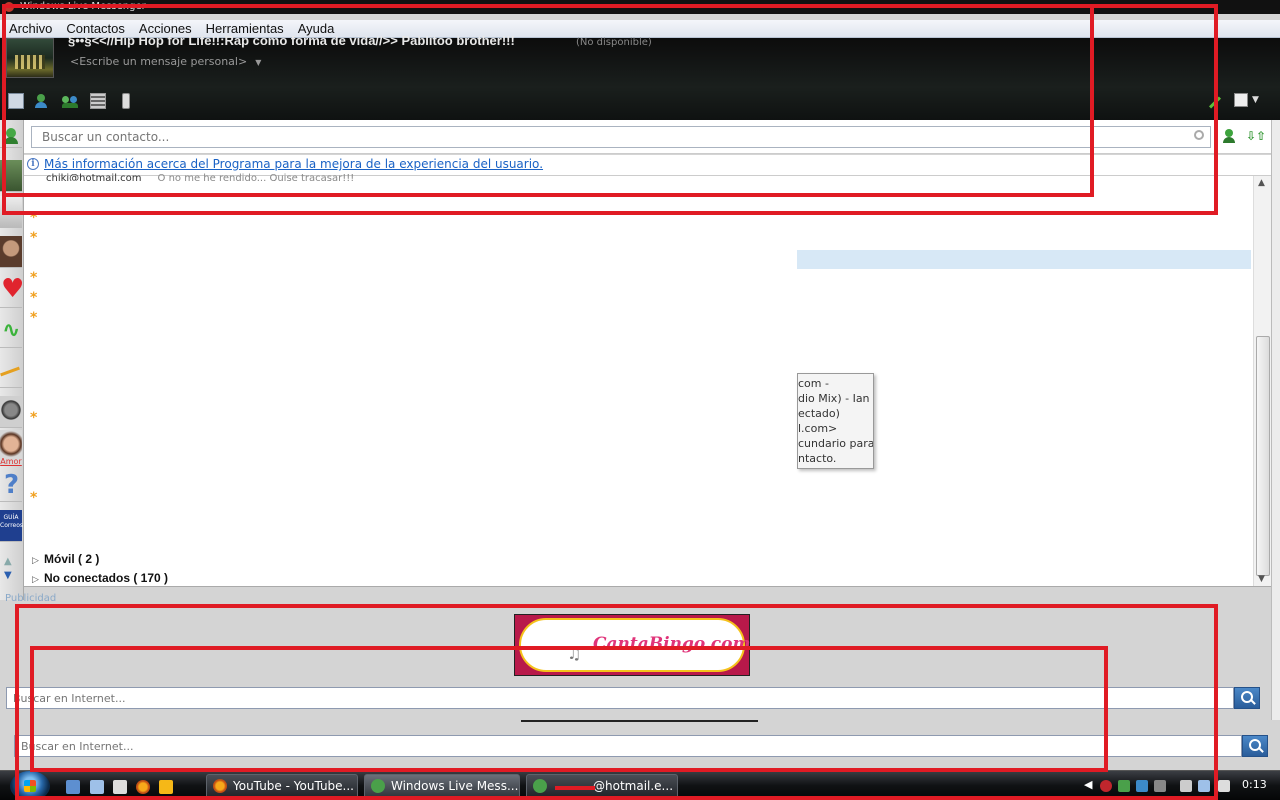 This screenshot has height=800, width=1280. What do you see at coordinates (11, 526) in the screenshot?
I see `guia-tile: GUÍA Correos` at bounding box center [11, 526].